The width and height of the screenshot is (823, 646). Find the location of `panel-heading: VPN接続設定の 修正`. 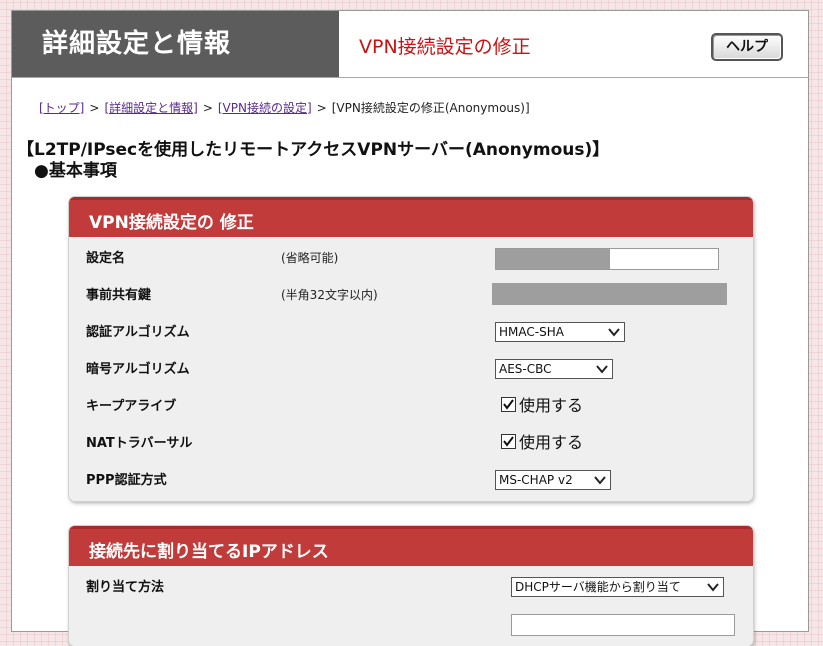

panel-heading: VPN接続設定の 修正 is located at coordinates (411, 217).